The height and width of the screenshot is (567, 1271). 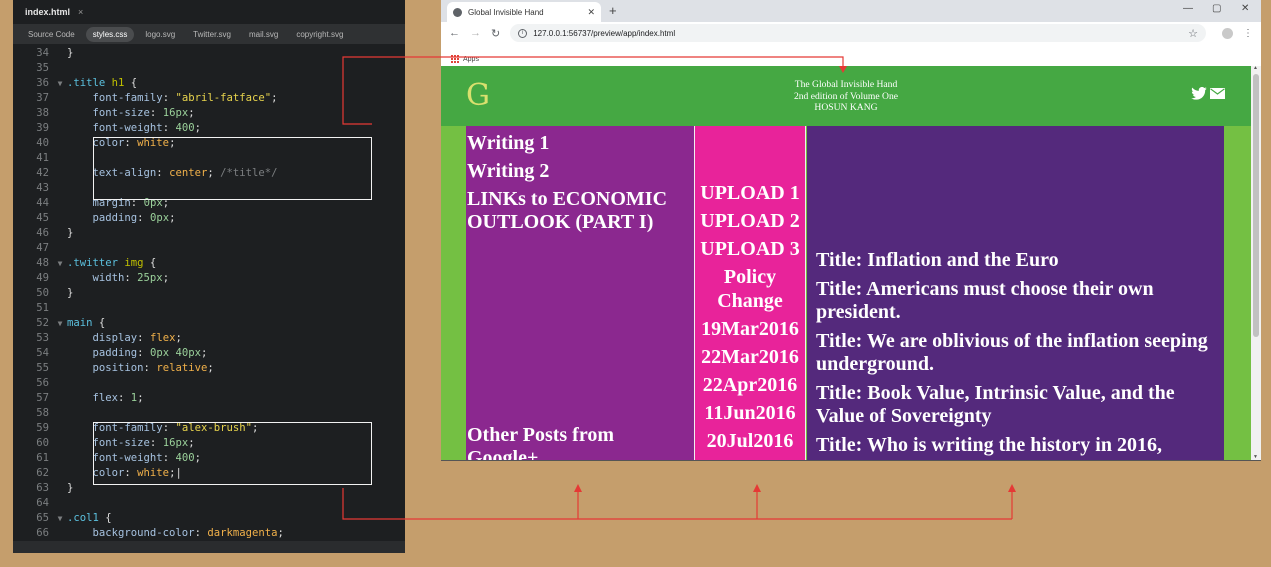 I want to click on url-text: 127.0.0.1:56737/preview/app/index.html, so click(x=857, y=33).